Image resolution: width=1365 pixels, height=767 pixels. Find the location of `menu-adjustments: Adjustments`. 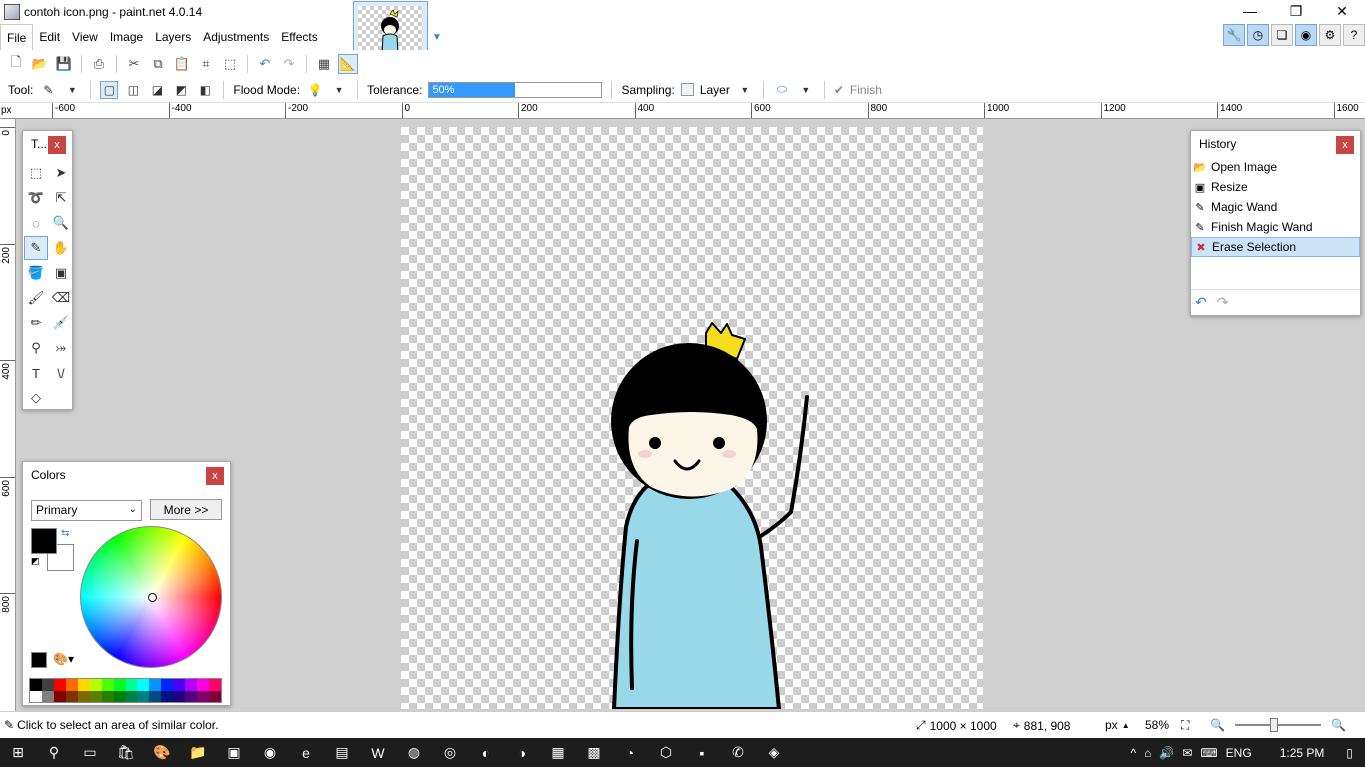

menu-adjustments: Adjustments is located at coordinates (236, 37).